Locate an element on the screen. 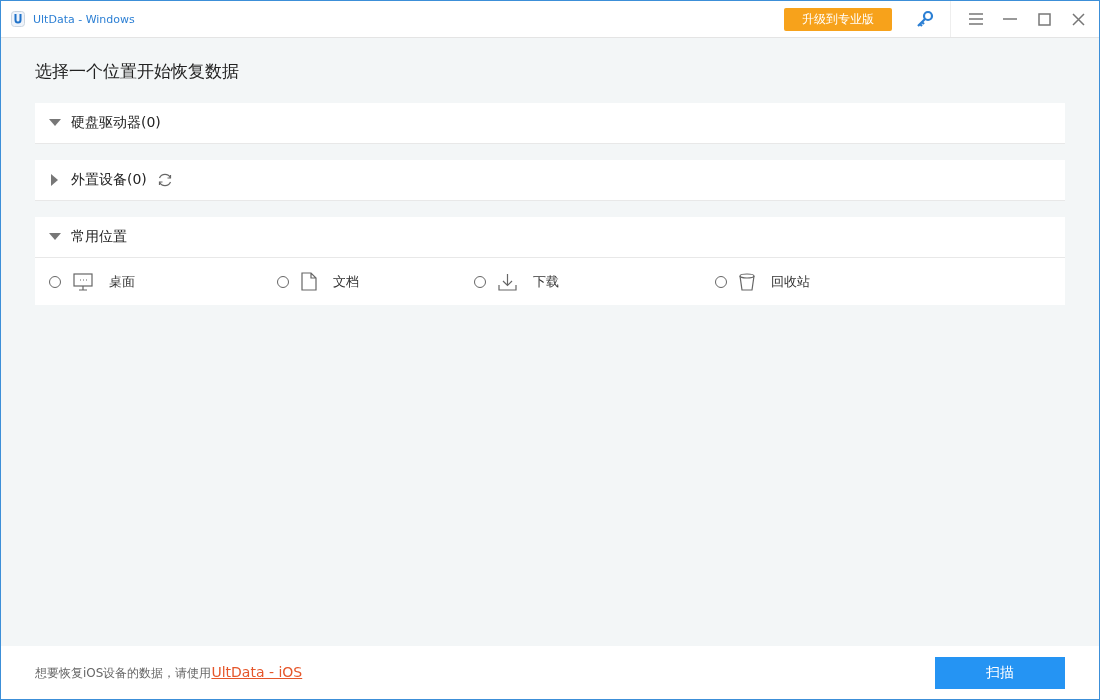 The image size is (1100, 700). footer-text: 想要恢复iOS设备的数据，请使用 is located at coordinates (123, 673).